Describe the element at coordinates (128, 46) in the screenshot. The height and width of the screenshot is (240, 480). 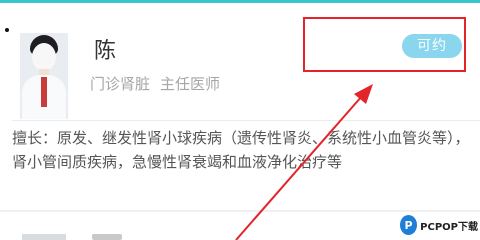
I see `name-blur-overlay` at that location.